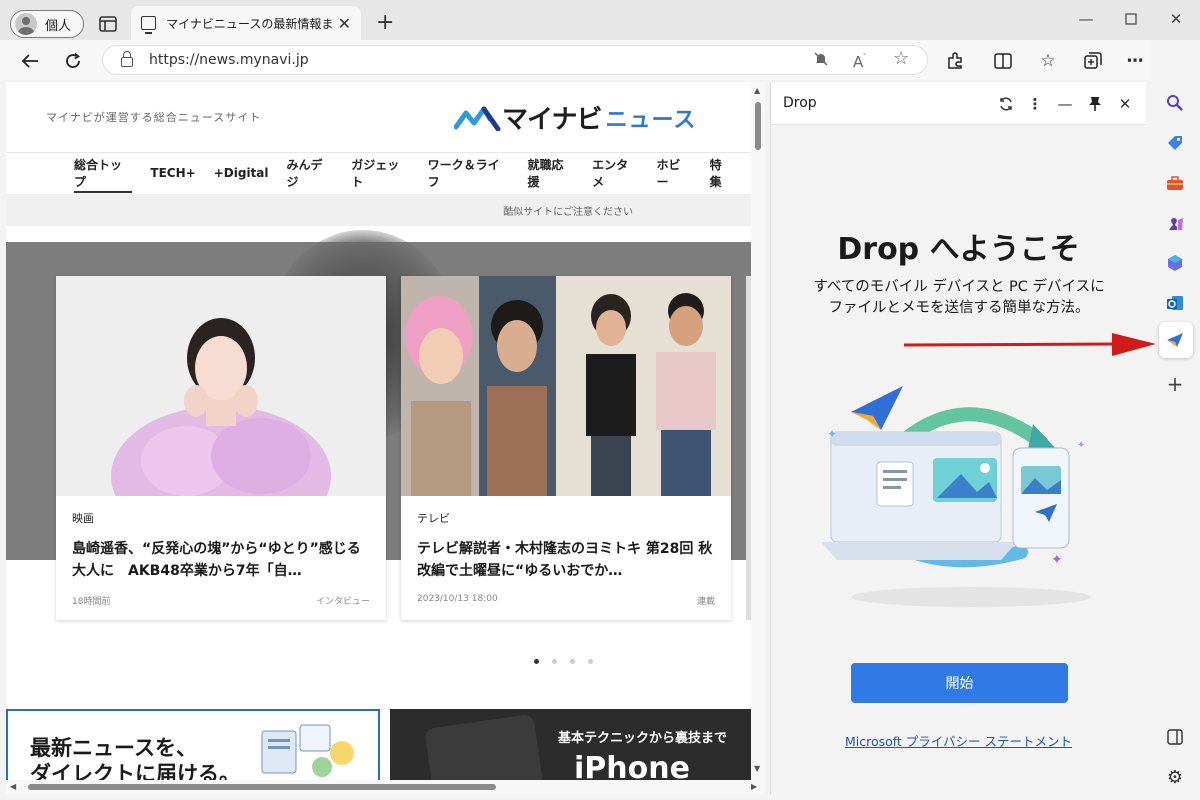 The height and width of the screenshot is (800, 1200). What do you see at coordinates (651, 120) in the screenshot?
I see `logo-sub-text: ニュース` at bounding box center [651, 120].